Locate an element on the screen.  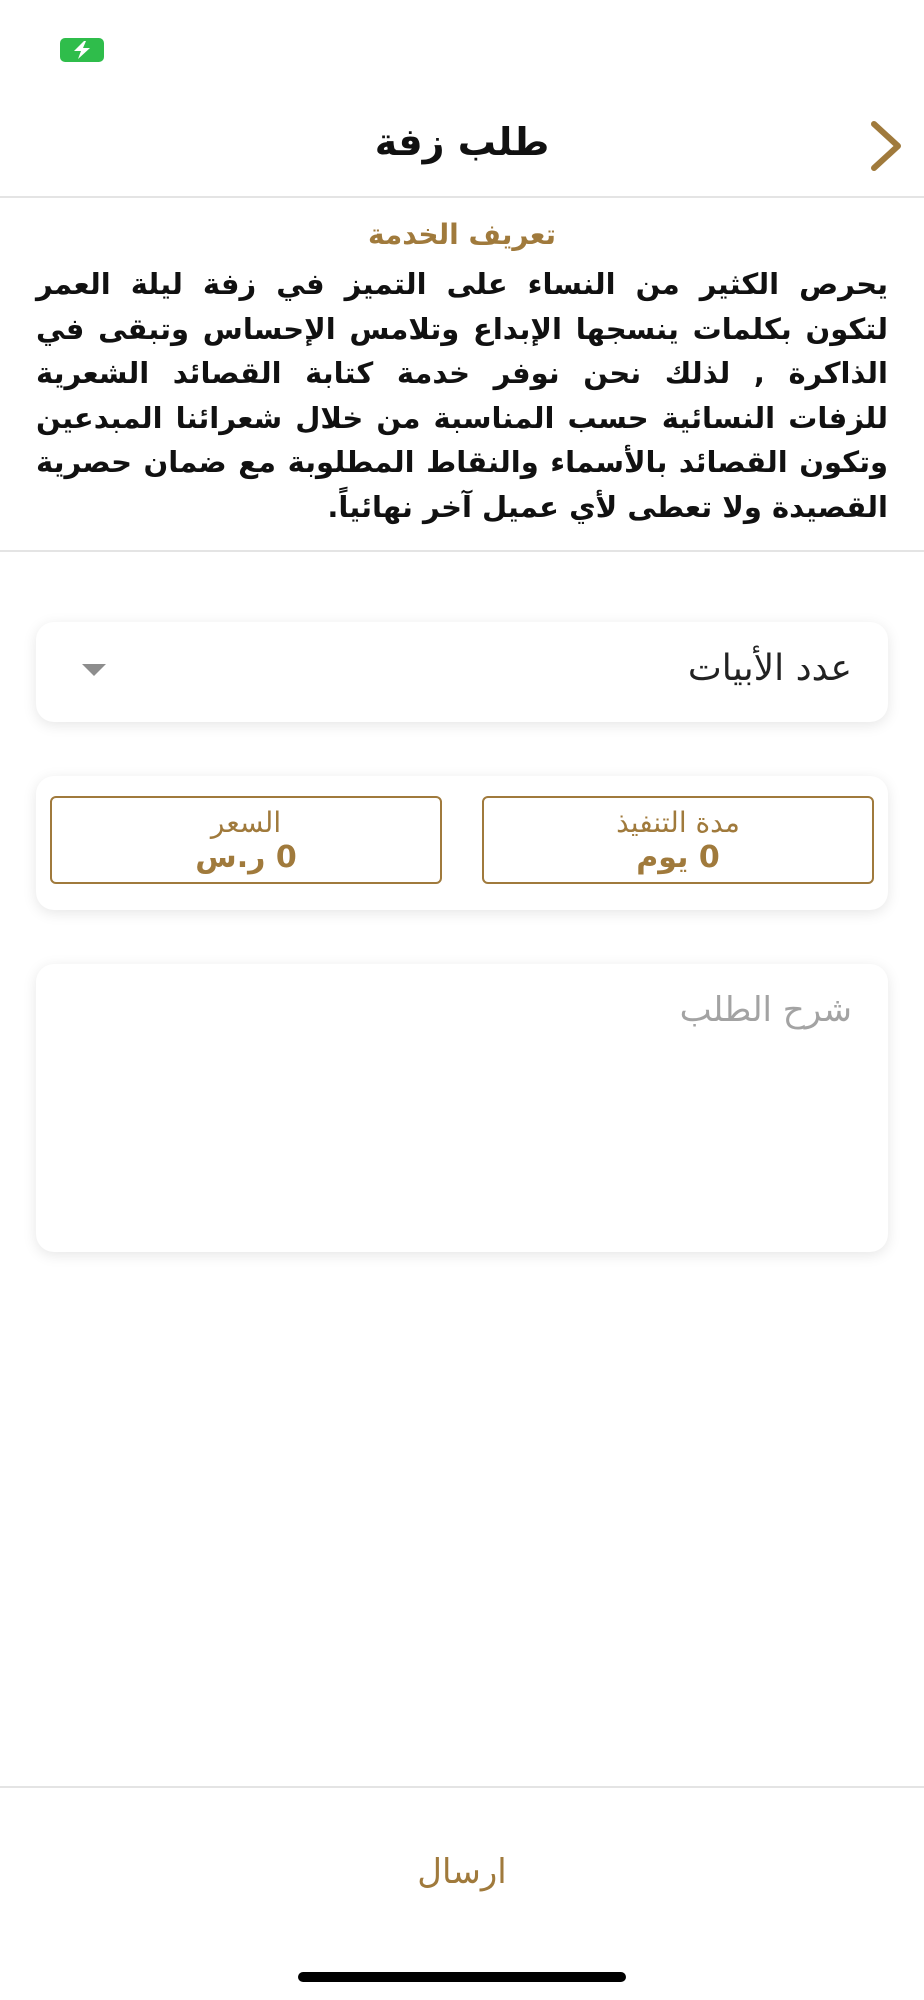
battery-charging-icon is located at coordinates (82, 50).